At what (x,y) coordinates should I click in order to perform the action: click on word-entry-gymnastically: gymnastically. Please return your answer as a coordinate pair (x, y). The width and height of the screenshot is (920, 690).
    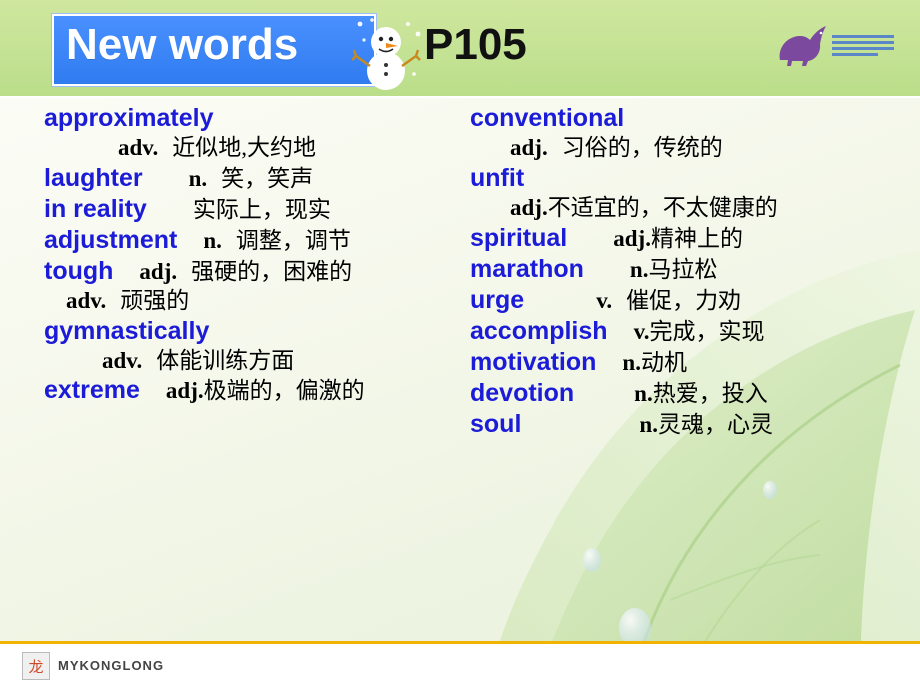
    Looking at the image, I should click on (259, 331).